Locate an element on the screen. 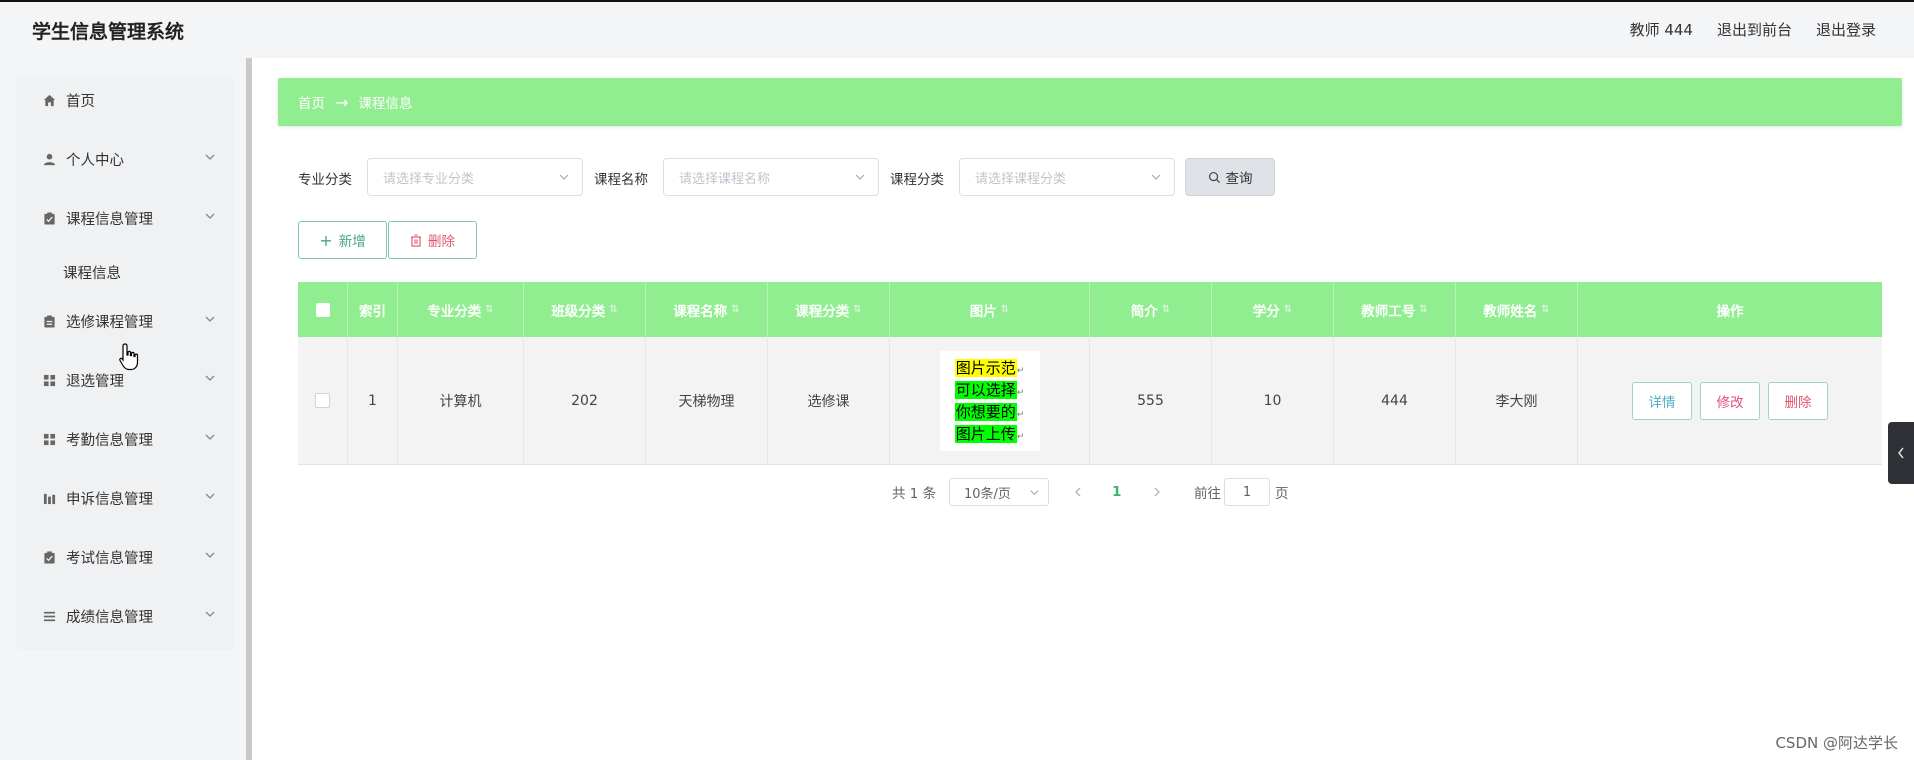 This screenshot has width=1914, height=760. column-header: 班级分类 ⇅ is located at coordinates (585, 309).